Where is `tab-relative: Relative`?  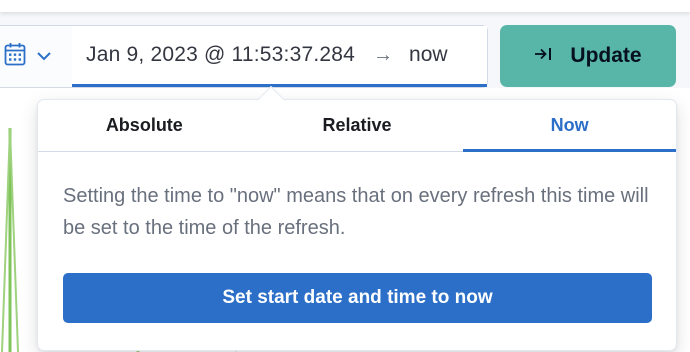
tab-relative: Relative is located at coordinates (357, 125).